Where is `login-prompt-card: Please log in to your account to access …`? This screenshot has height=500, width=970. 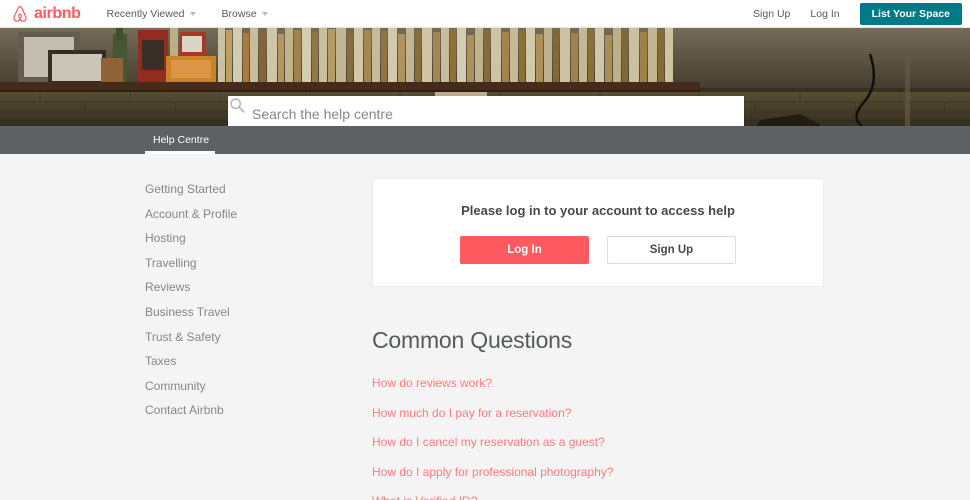 login-prompt-card: Please log in to your account to access … is located at coordinates (598, 232).